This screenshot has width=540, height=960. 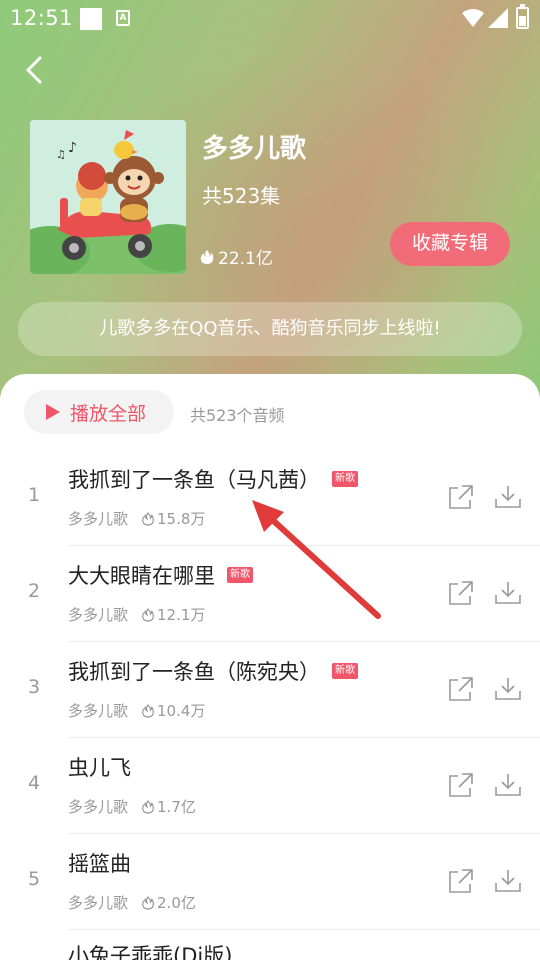 What do you see at coordinates (270, 18) in the screenshot?
I see `status-bar: 12:51 A` at bounding box center [270, 18].